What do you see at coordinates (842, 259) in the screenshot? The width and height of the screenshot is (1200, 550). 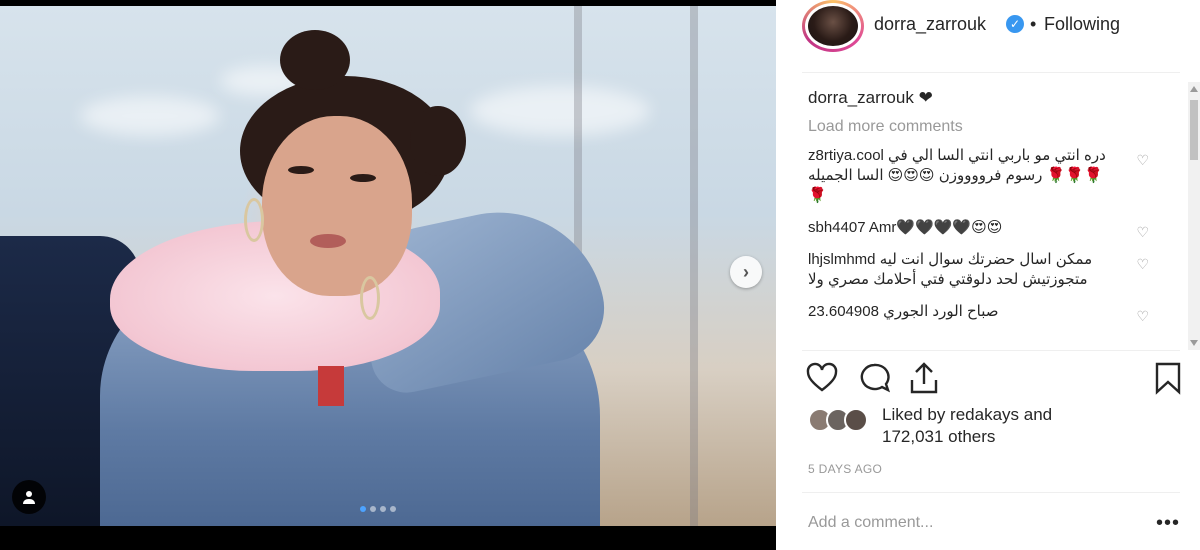 I see `comment-username: lhjslmhmd` at bounding box center [842, 259].